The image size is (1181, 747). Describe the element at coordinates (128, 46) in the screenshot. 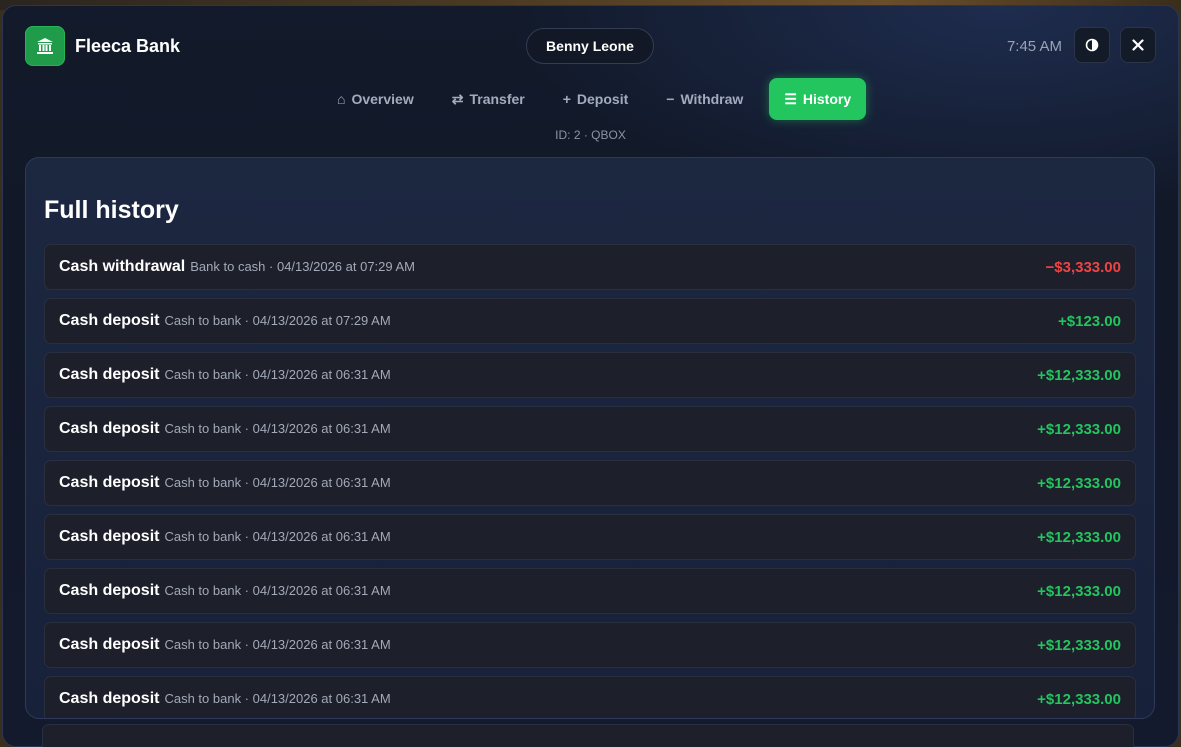

I see `brand-name: Fleeca Bank` at that location.